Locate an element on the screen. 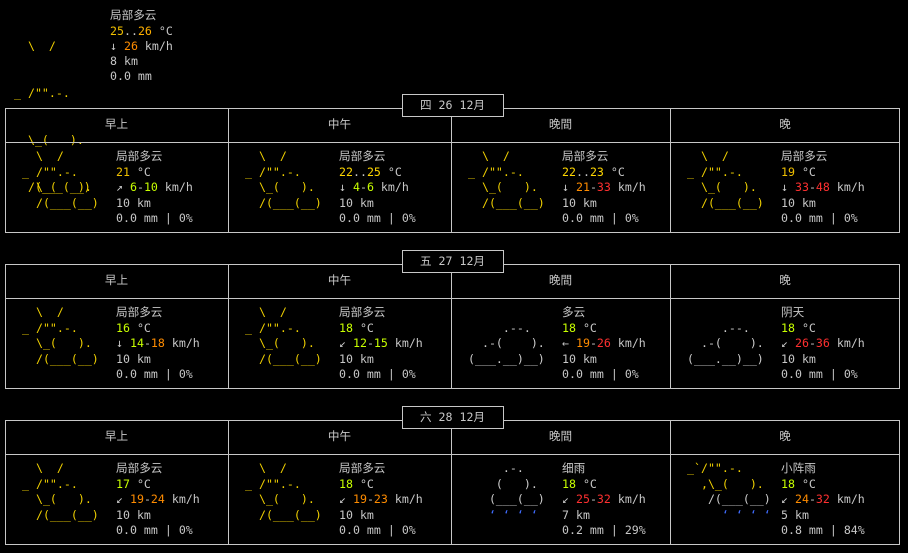  day-label: 四 26 12月 is located at coordinates (452, 105).